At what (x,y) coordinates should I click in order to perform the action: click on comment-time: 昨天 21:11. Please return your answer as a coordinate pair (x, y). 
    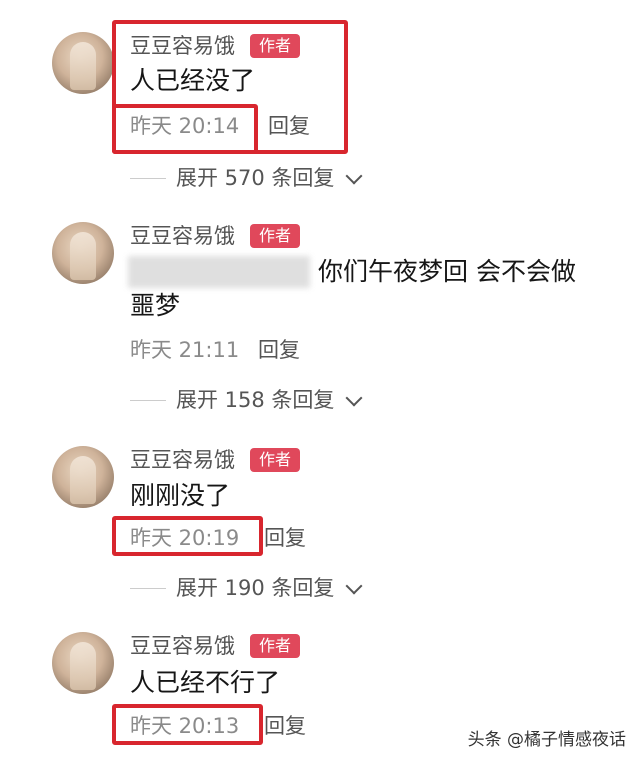
    Looking at the image, I should click on (185, 350).